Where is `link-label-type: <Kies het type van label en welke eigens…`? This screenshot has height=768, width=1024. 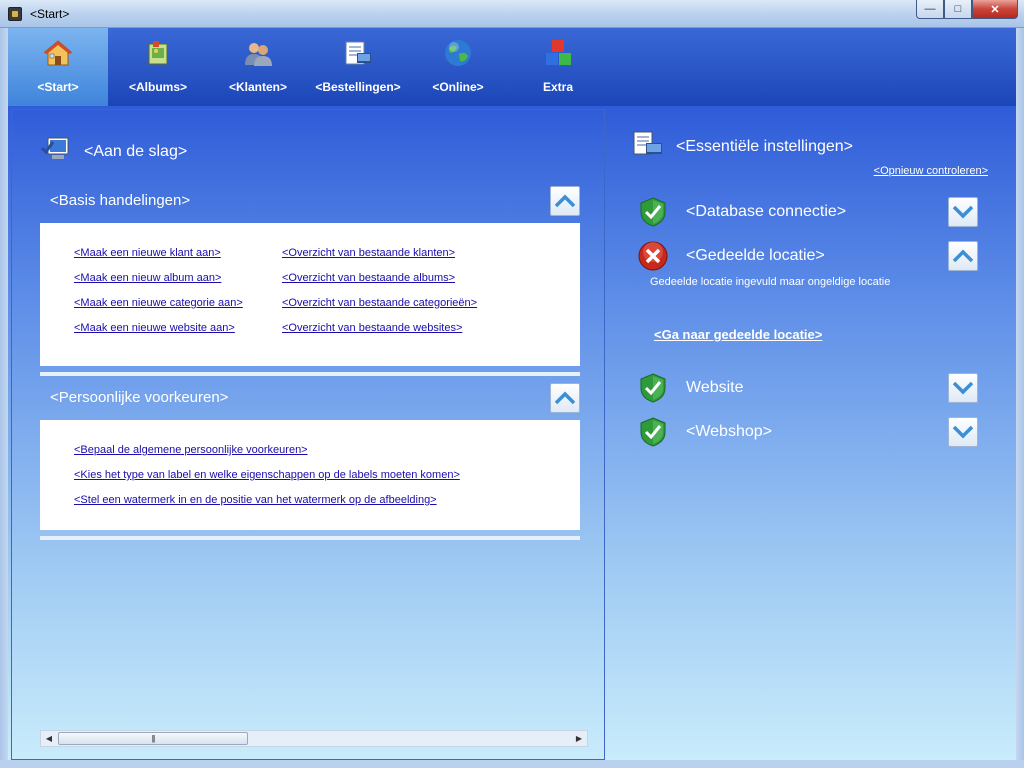
link-label-type: <Kies het type van label en welke eigens… is located at coordinates (267, 475).